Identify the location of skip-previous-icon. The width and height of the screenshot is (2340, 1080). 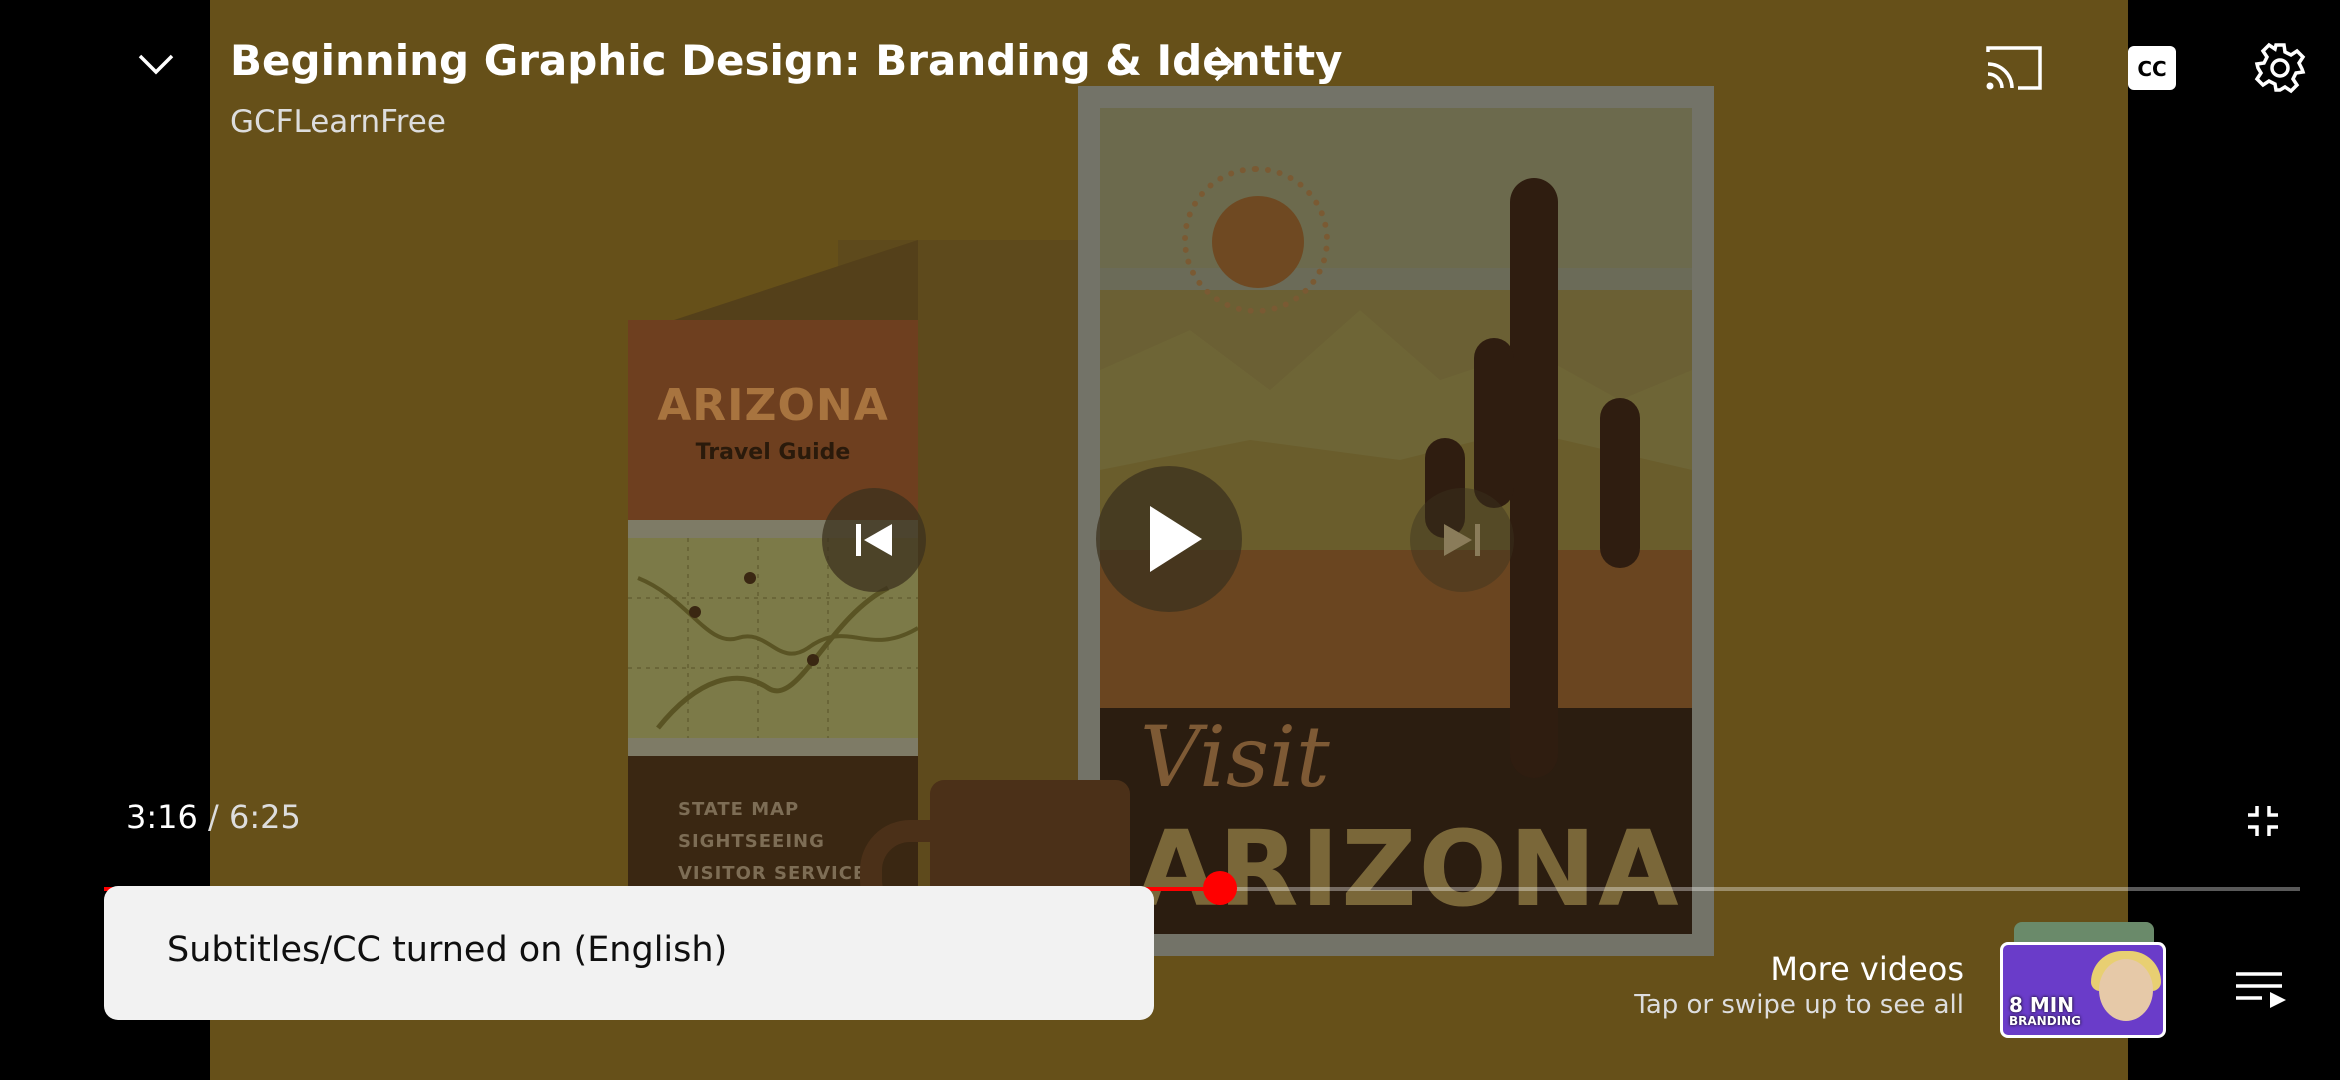
(874, 540).